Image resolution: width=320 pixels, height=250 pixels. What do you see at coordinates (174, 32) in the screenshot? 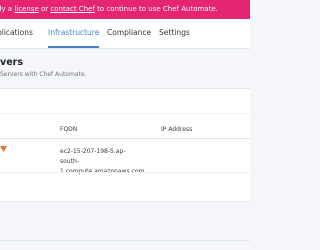
I see `nav-tab-settings: Settings` at bounding box center [174, 32].